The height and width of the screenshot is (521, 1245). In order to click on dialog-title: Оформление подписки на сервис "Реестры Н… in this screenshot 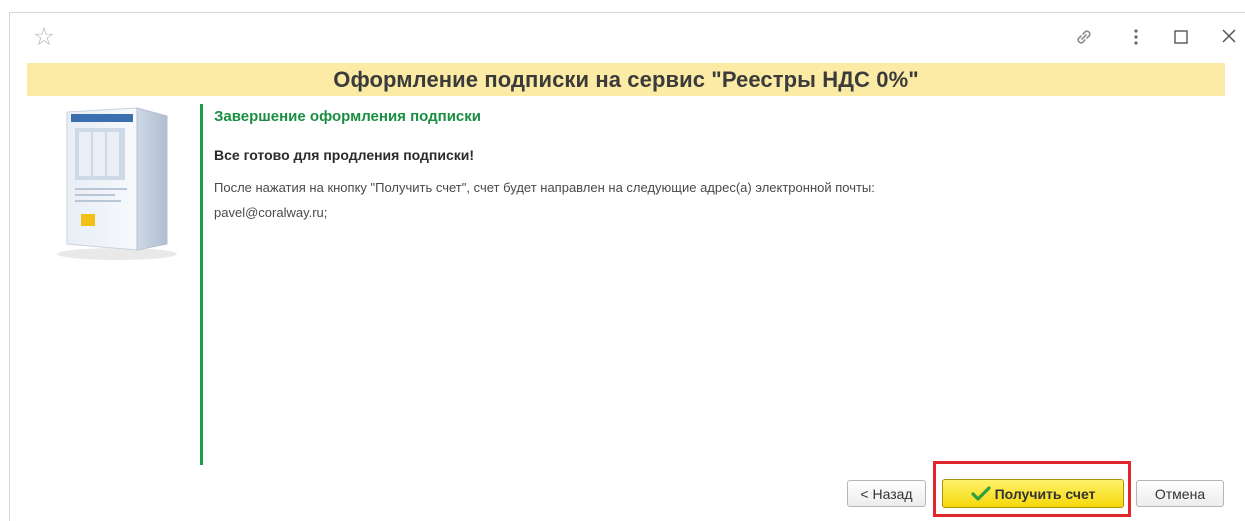, I will do `click(626, 79)`.